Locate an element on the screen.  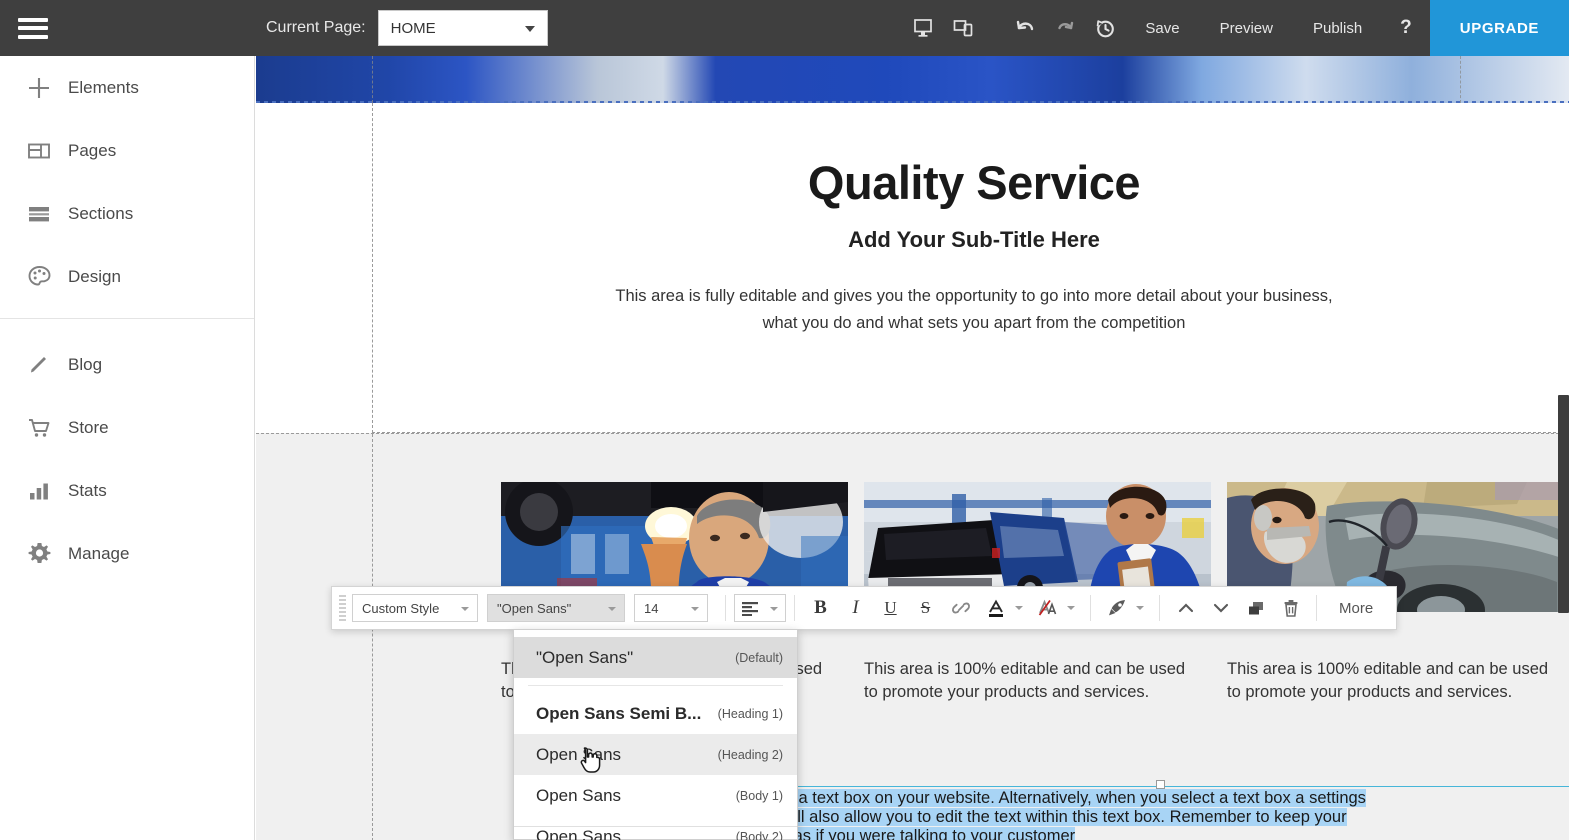
canvas-scrollbar is located at coordinates (1563, 504).